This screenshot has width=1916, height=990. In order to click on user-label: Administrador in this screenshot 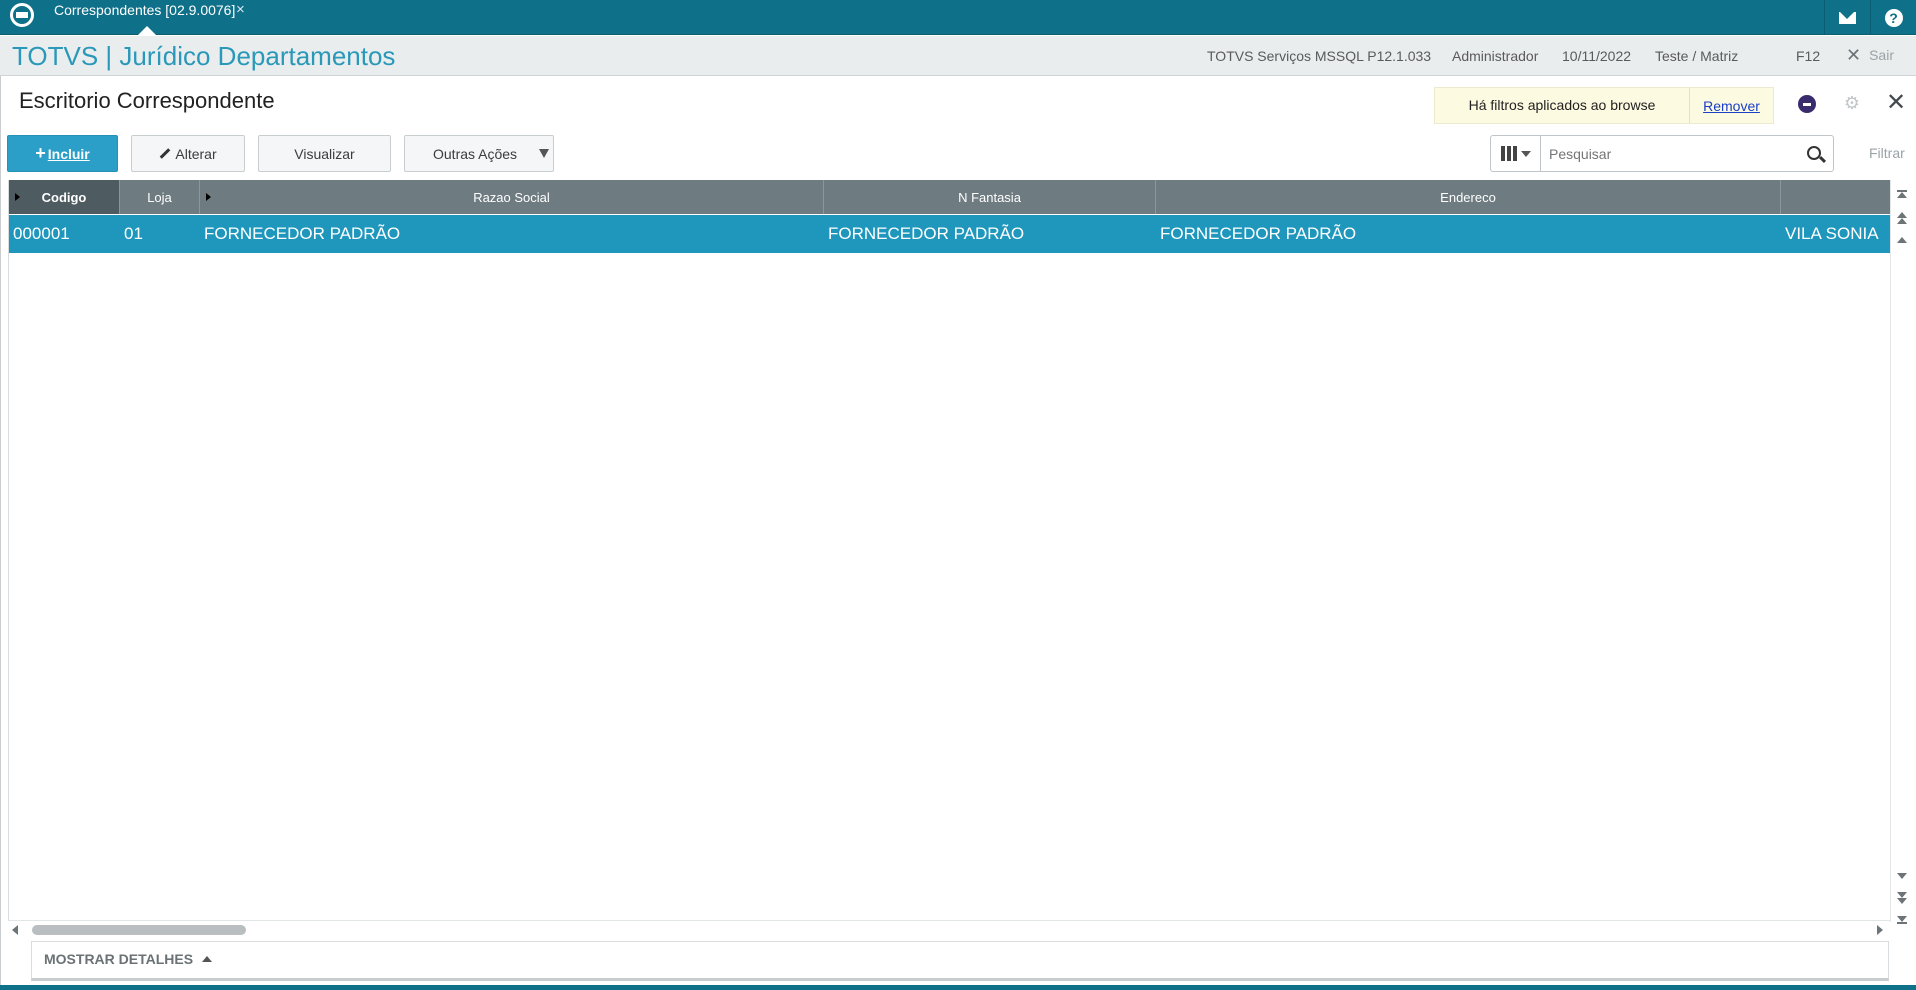, I will do `click(1495, 56)`.